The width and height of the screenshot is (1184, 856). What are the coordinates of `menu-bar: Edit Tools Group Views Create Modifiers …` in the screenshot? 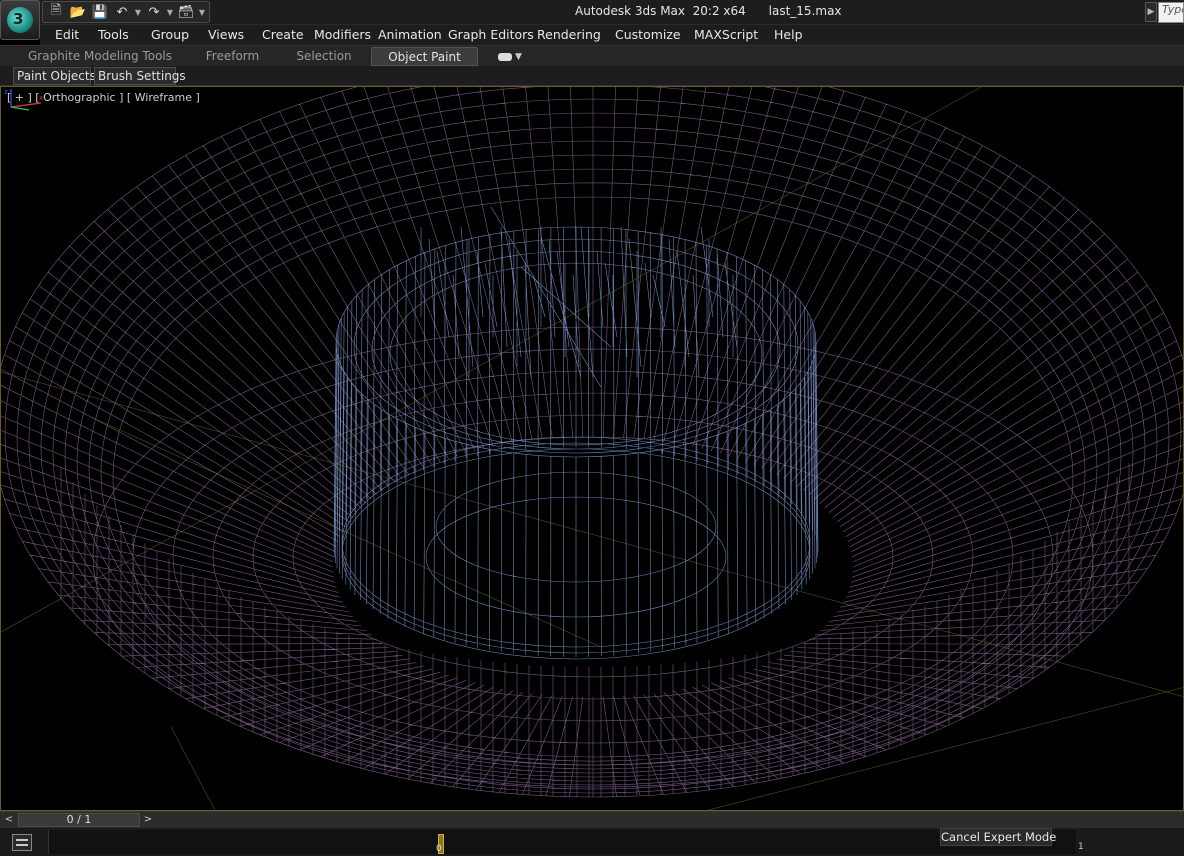 It's located at (612, 35).